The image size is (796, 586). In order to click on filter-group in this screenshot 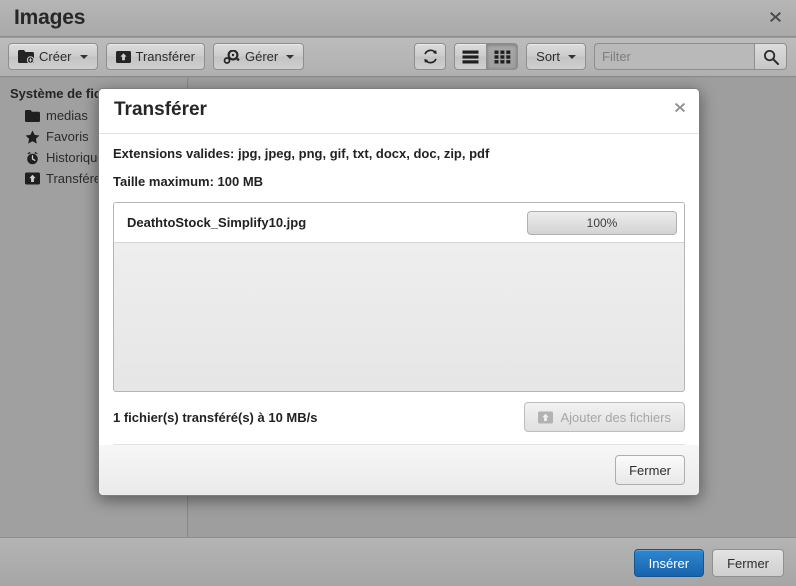, I will do `click(690, 56)`.